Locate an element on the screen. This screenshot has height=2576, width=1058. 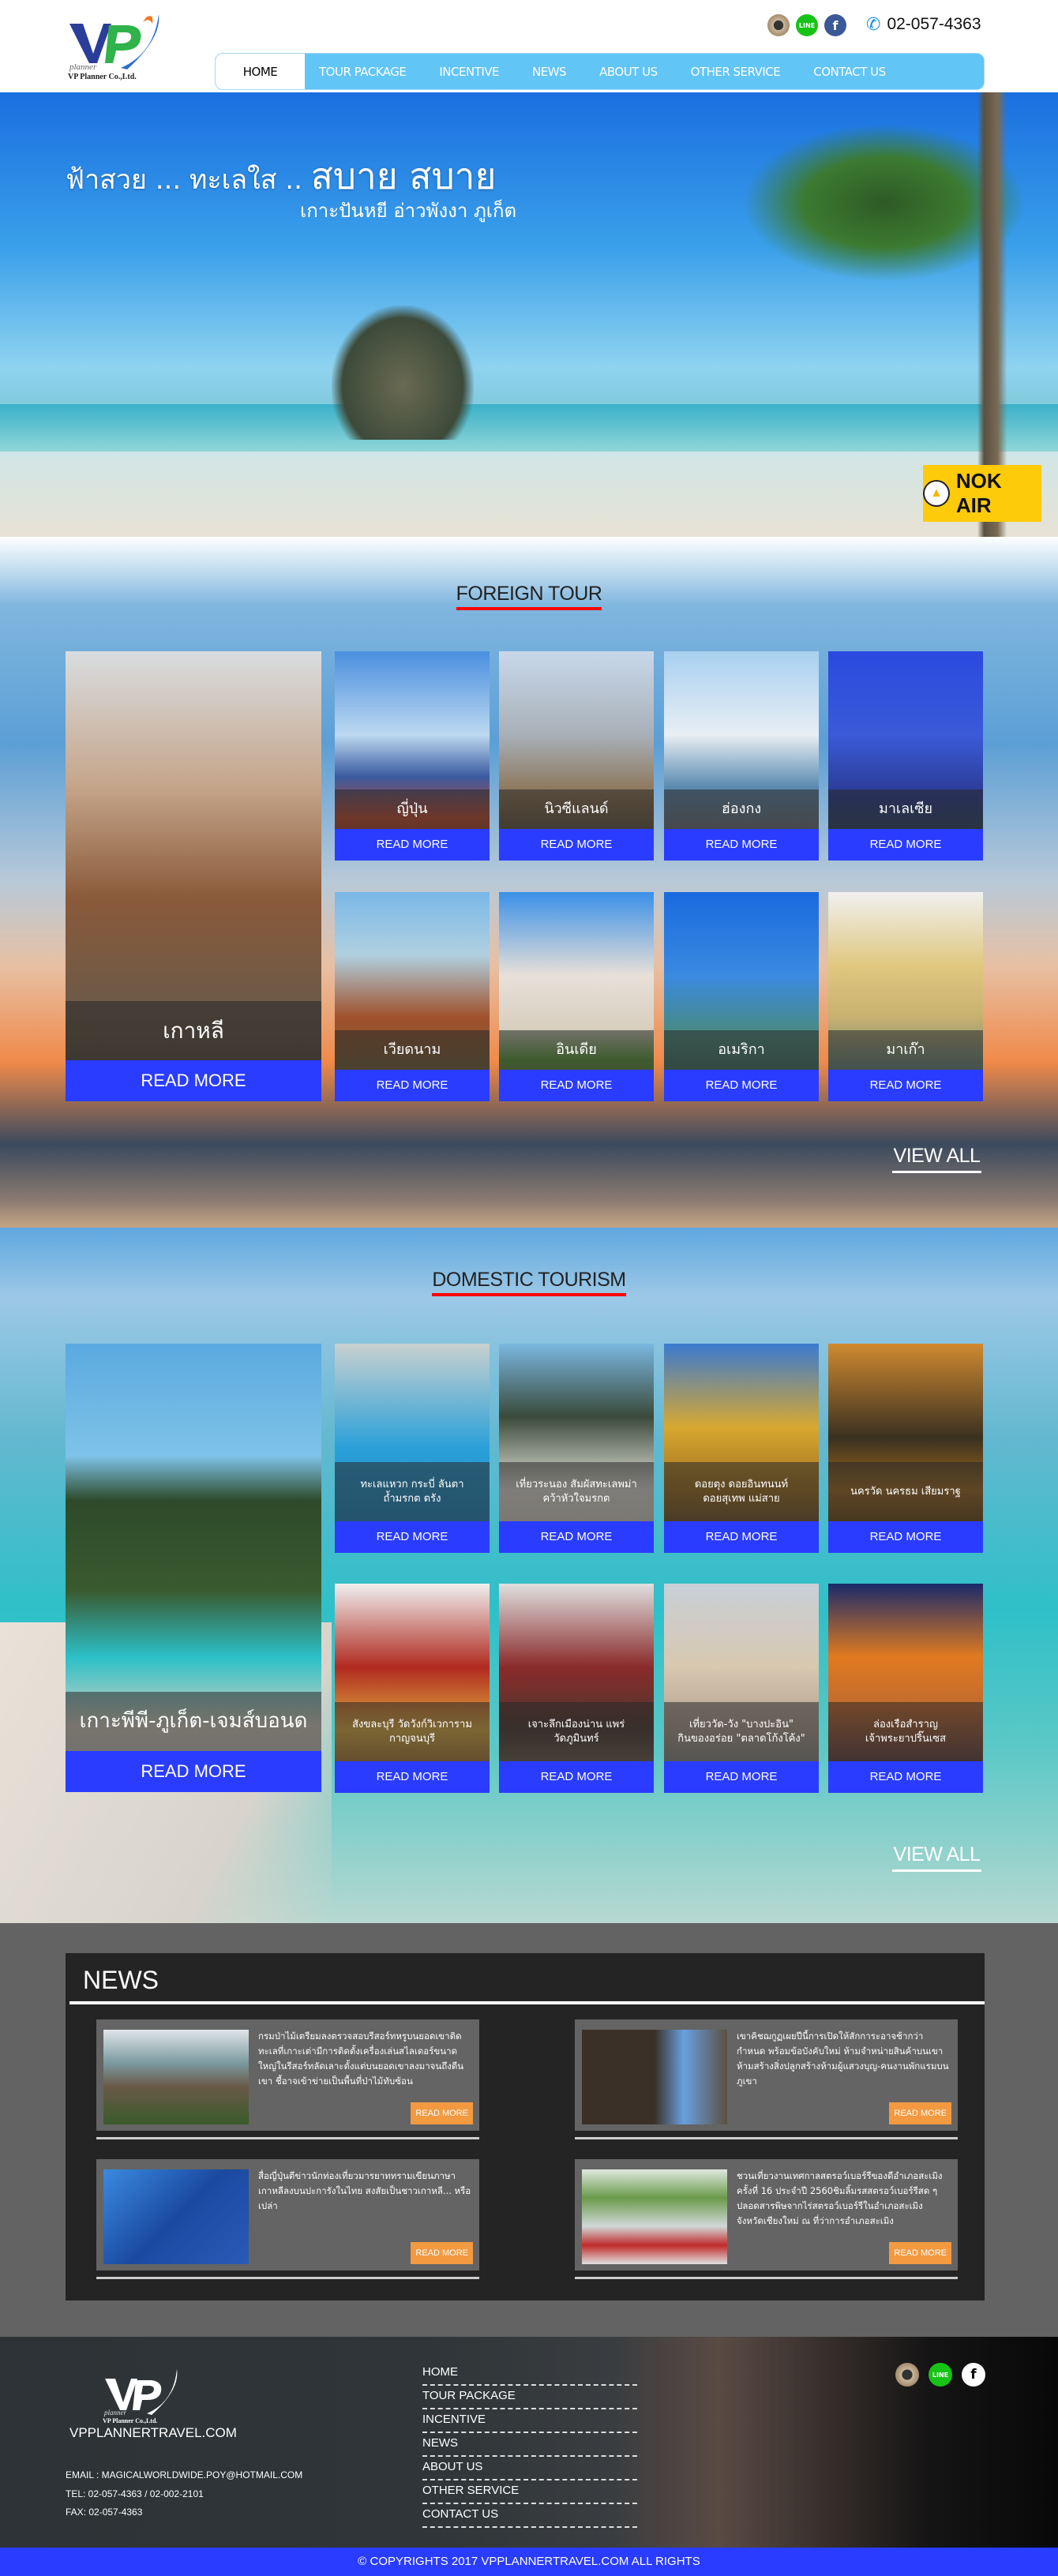
nav-contact-us: CONTACT US is located at coordinates (847, 71).